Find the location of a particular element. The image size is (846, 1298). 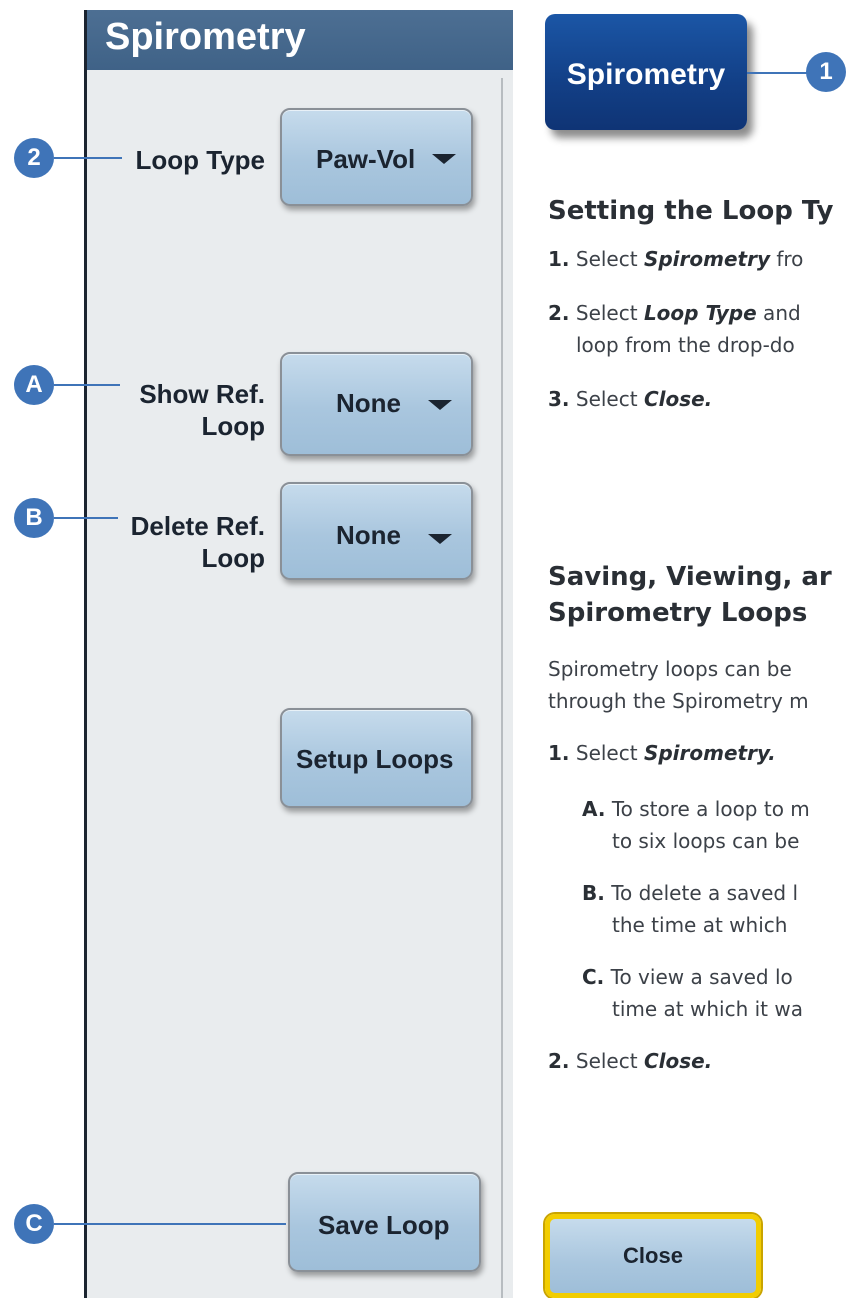

show-ref-loop-label: Show Ref. Loop is located at coordinates (202, 410).